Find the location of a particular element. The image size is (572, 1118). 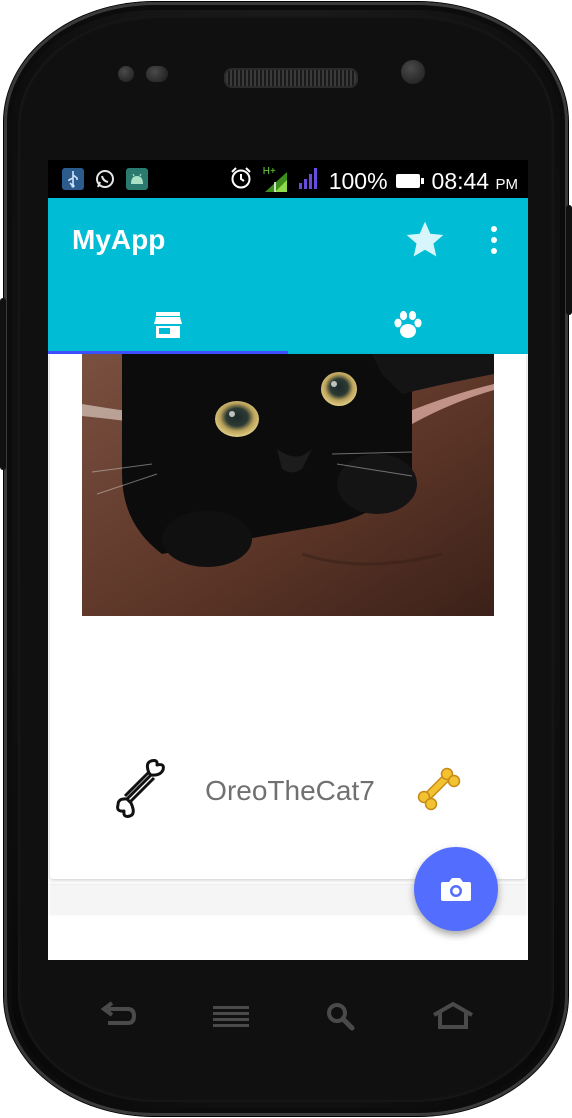

tab-store is located at coordinates (168, 325).